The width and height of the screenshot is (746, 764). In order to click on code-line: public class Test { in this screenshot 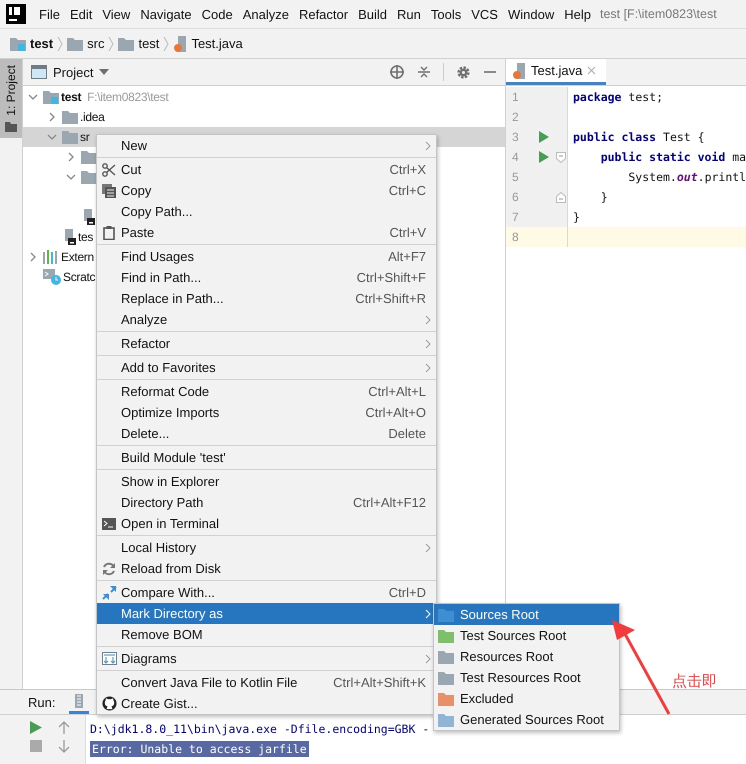, I will do `click(638, 137)`.